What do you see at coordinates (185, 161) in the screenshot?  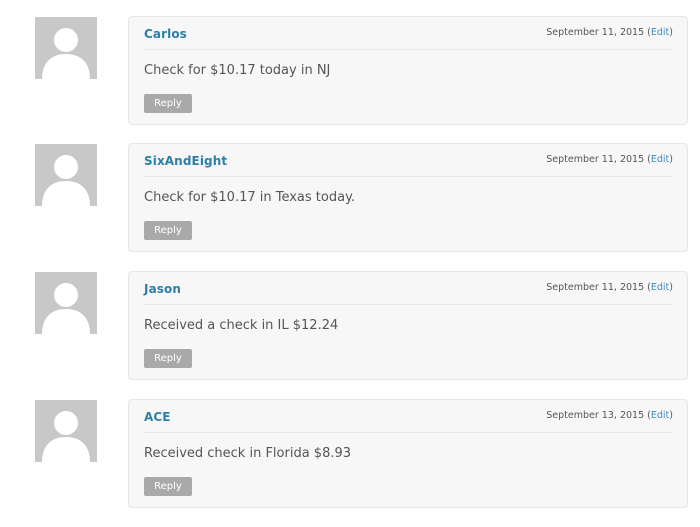 I see `comment-author: SixAndEight` at bounding box center [185, 161].